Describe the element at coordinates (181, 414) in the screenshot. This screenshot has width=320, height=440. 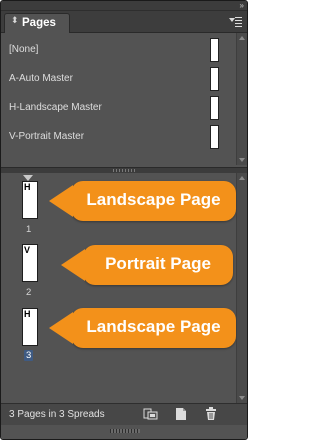
I see `new-page-icon` at that location.